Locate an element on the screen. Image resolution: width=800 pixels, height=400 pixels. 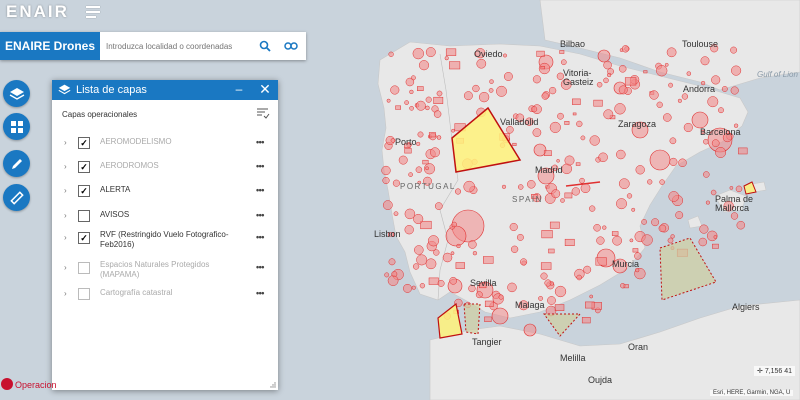
link-button is located at coordinates (291, 46).